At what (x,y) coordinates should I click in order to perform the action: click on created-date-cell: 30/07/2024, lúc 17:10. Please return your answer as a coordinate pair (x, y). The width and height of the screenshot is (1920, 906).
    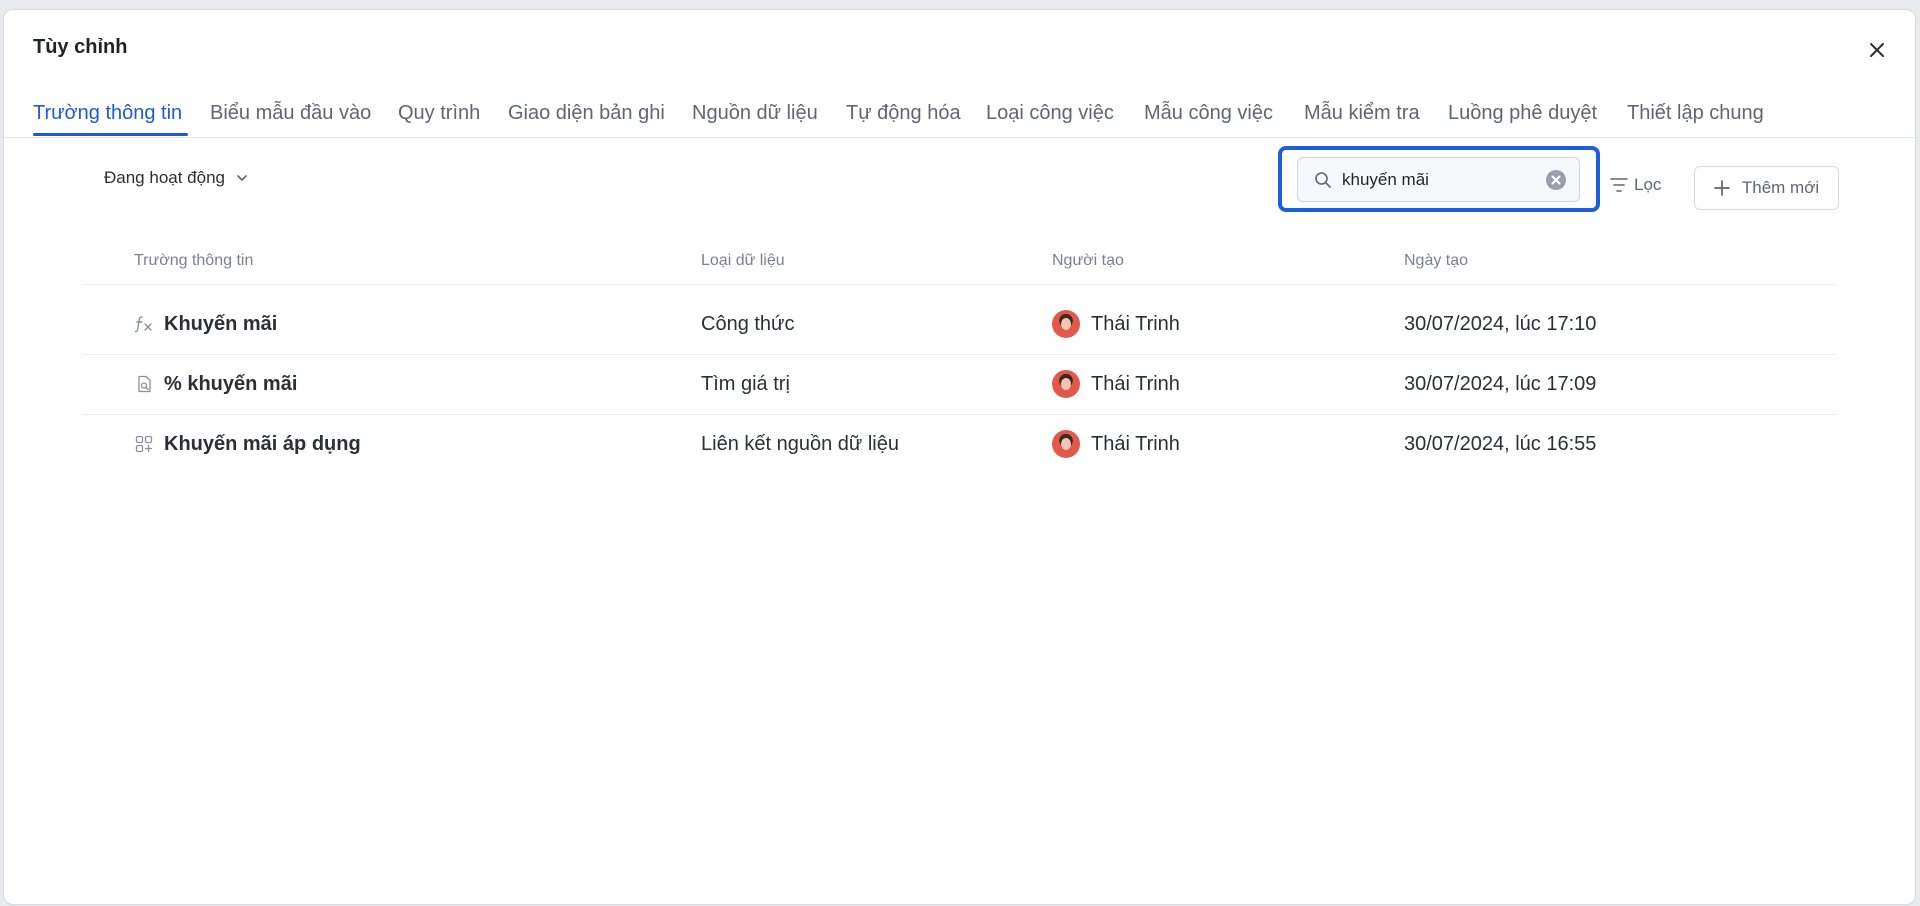
    Looking at the image, I should click on (1500, 323).